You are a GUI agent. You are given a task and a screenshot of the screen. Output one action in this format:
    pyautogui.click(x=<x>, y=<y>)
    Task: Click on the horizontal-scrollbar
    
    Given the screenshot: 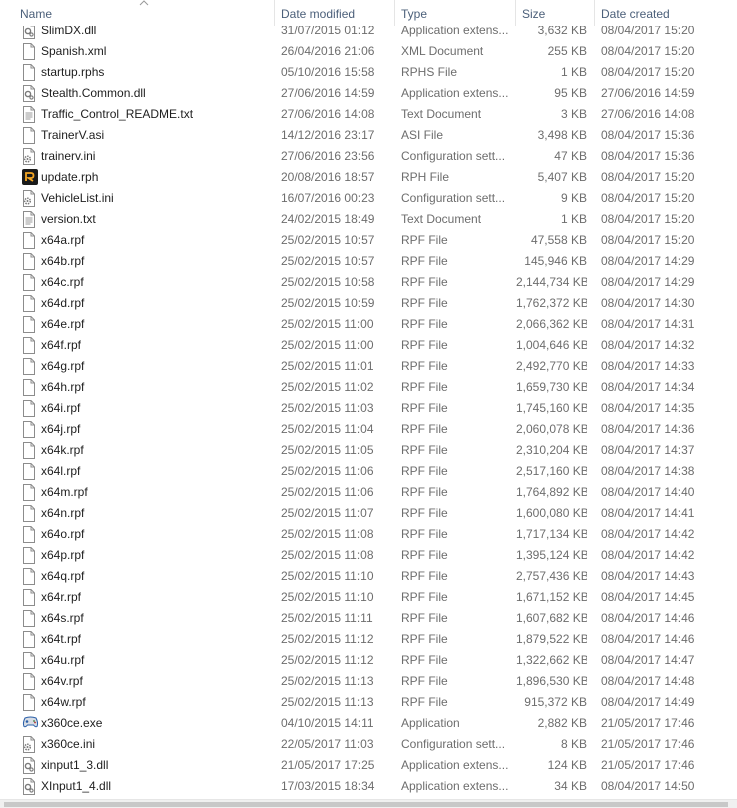 What is the action you would take?
    pyautogui.click(x=368, y=803)
    